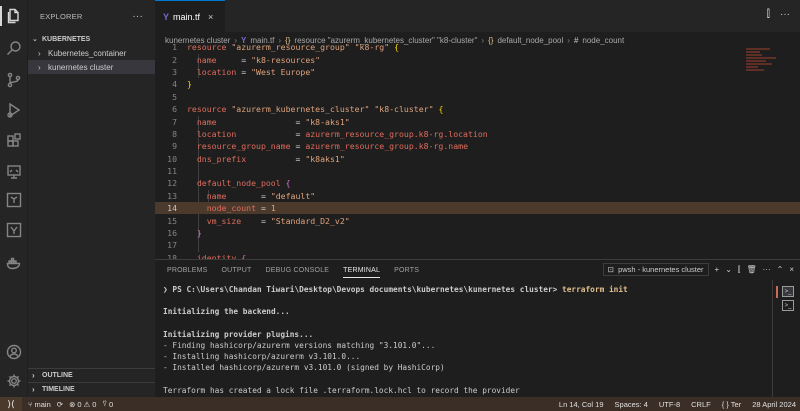  Describe the element at coordinates (137, 16) in the screenshot. I see `explorer-more-actions-button: ···` at that location.